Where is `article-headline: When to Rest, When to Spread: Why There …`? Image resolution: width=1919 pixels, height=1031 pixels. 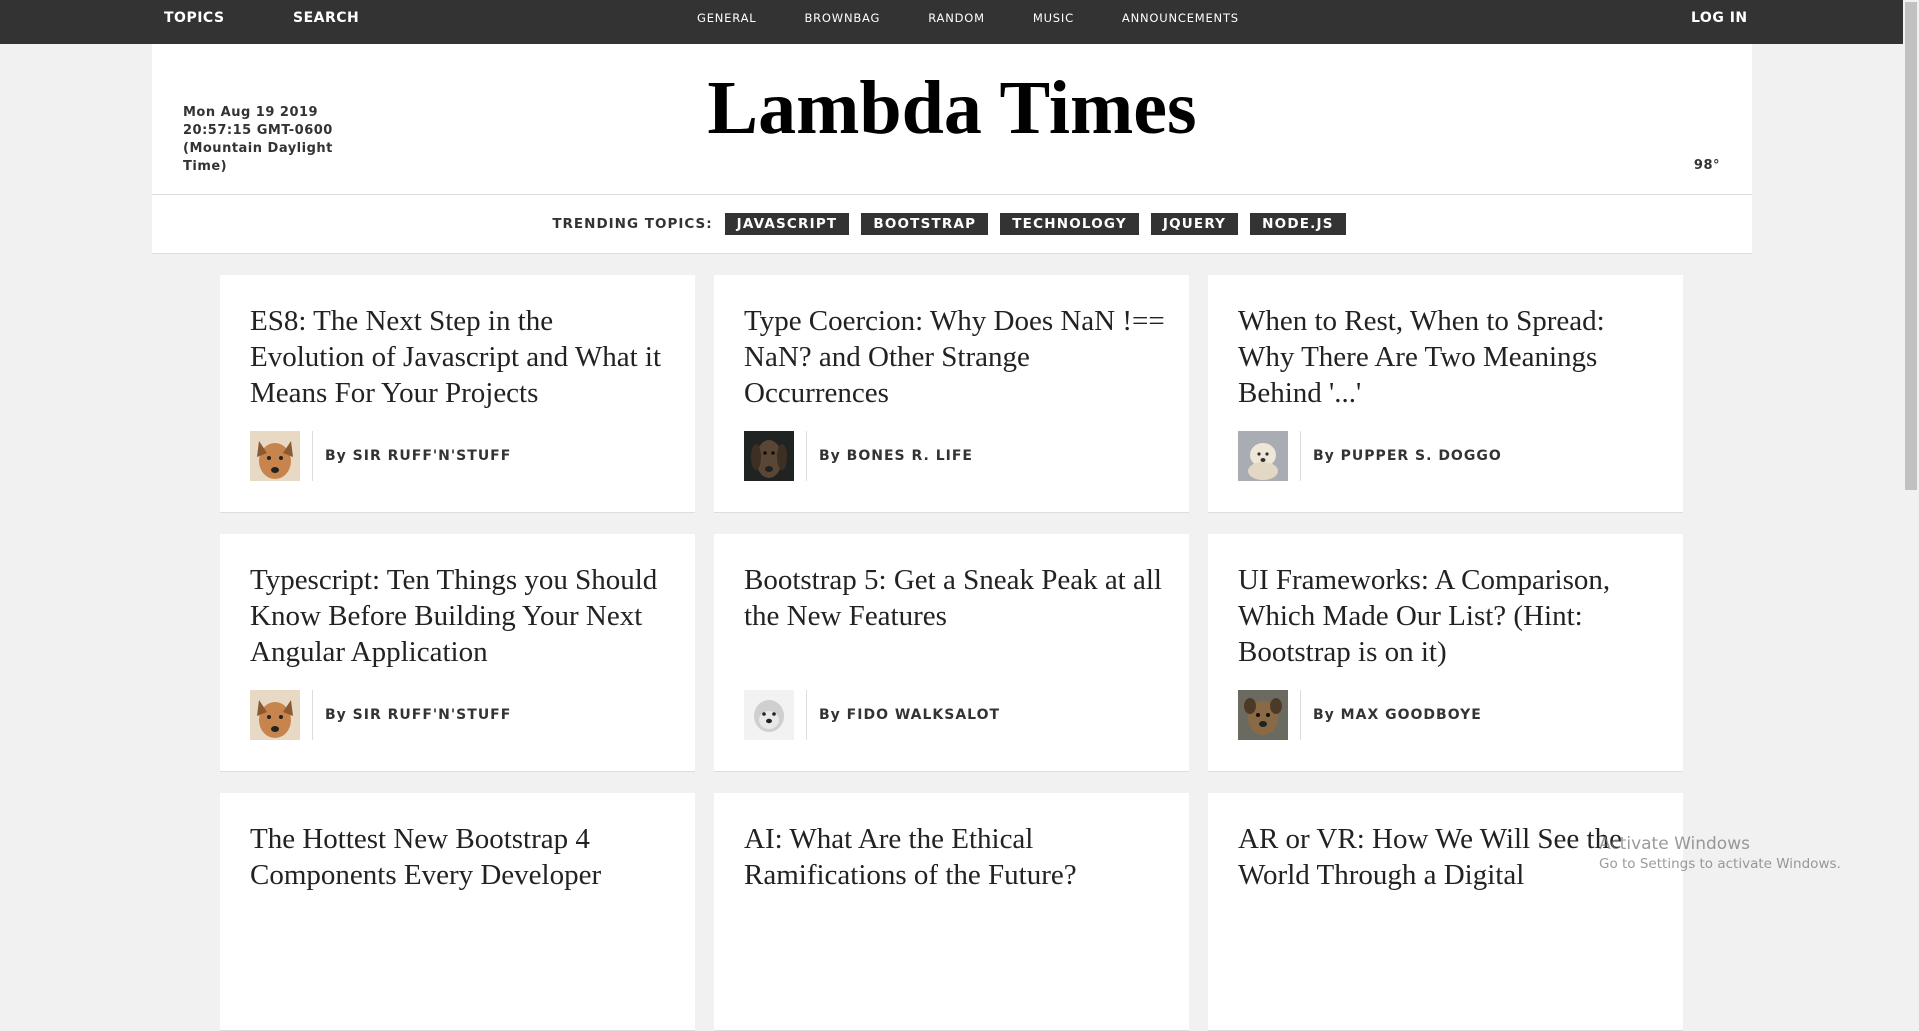
article-headline: When to Rest, When to Spread: Why There … is located at coordinates (1421, 357).